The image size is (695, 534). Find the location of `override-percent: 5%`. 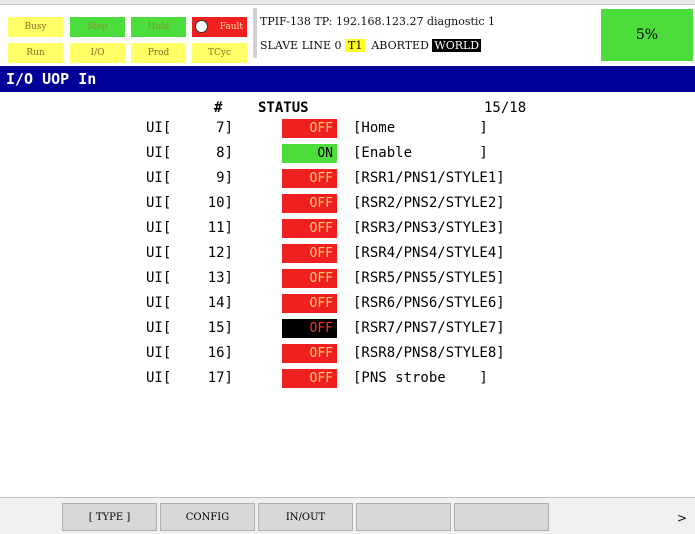

override-percent: 5% is located at coordinates (647, 35).